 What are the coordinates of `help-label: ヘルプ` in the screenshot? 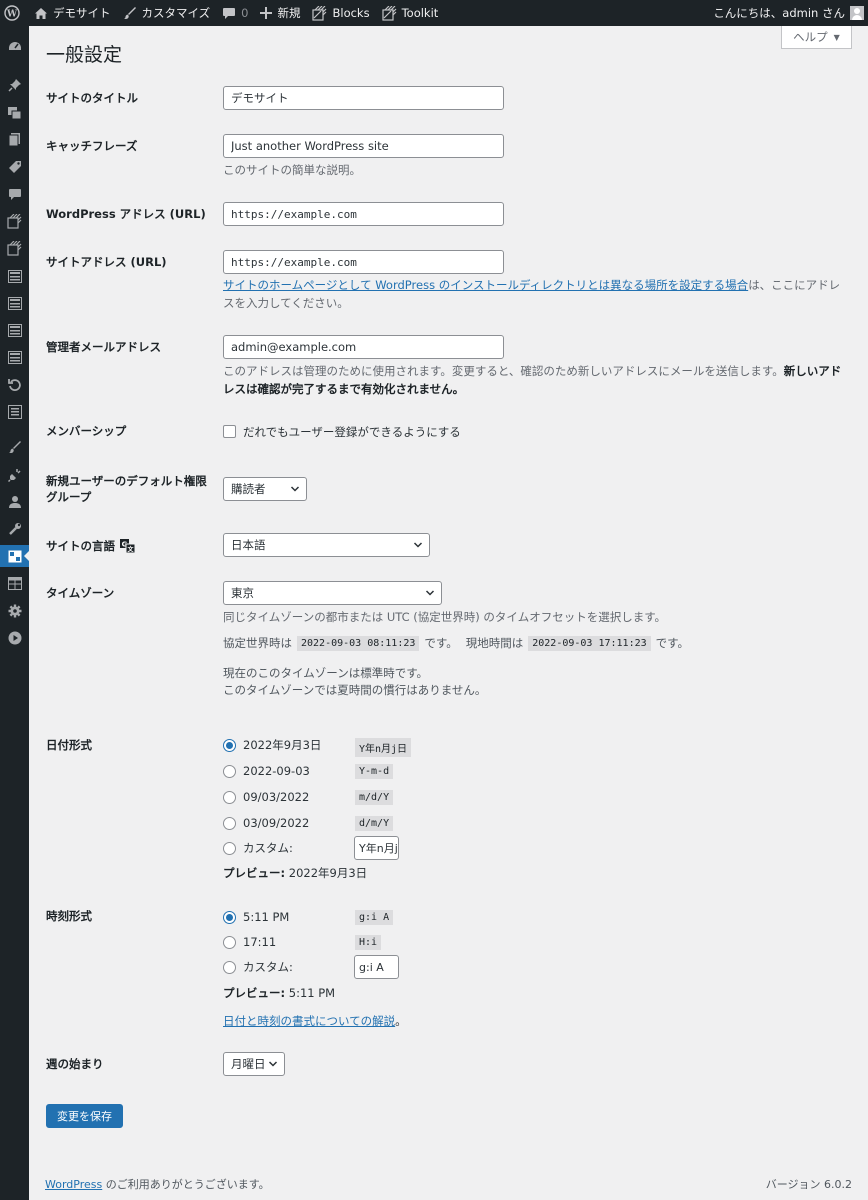 It's located at (810, 37).